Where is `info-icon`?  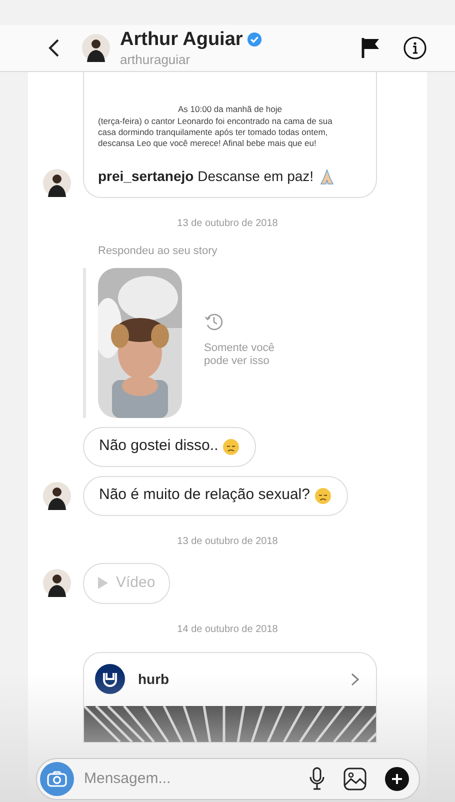 info-icon is located at coordinates (415, 48).